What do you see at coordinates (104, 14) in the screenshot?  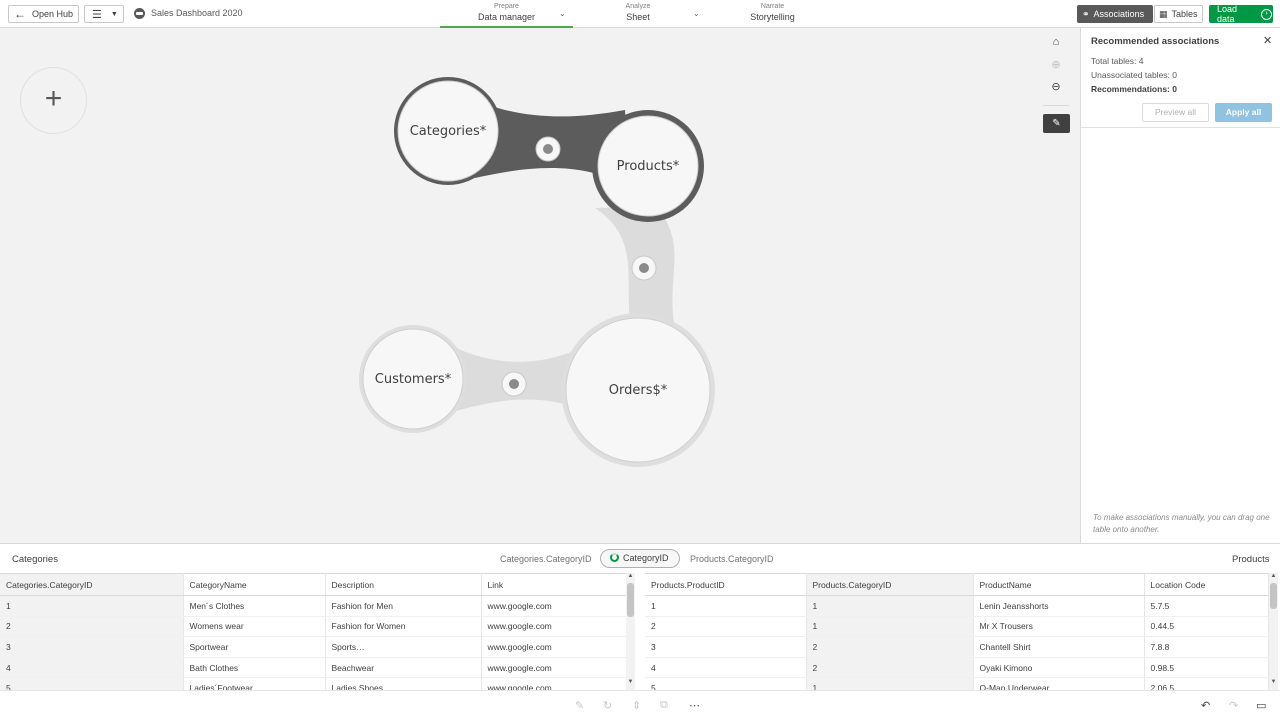 I see `global-menu-button: ☰ ▼` at bounding box center [104, 14].